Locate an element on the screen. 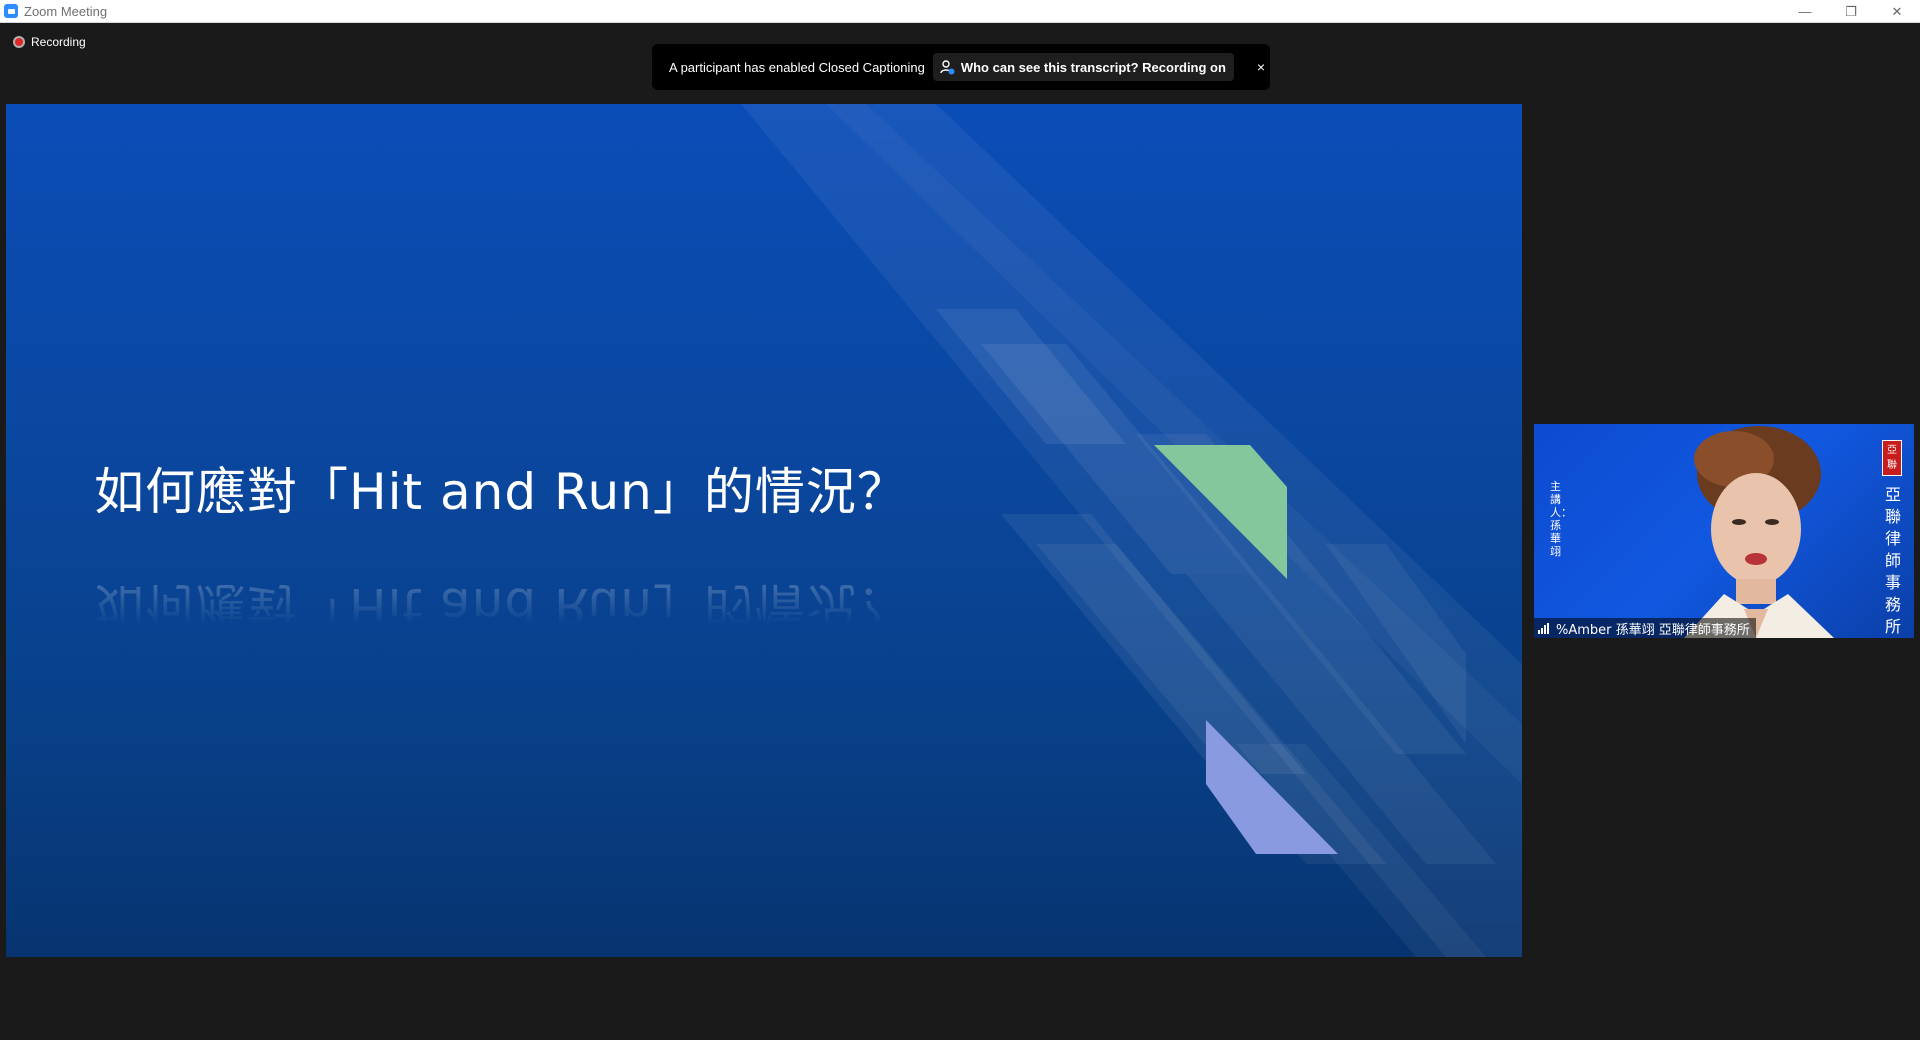 Image resolution: width=1920 pixels, height=1040 pixels. minimize-button: — is located at coordinates (1805, 11).